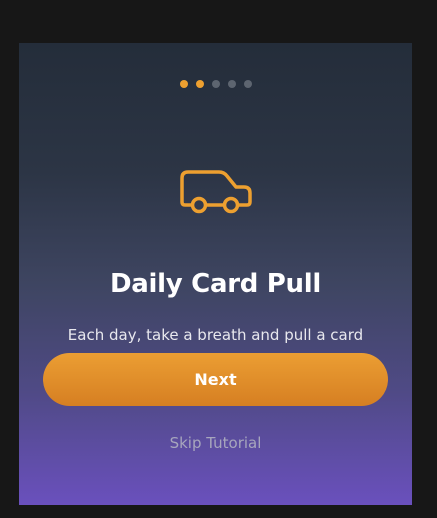  What do you see at coordinates (215, 284) in the screenshot?
I see `page-title: Daily Card Pull` at bounding box center [215, 284].